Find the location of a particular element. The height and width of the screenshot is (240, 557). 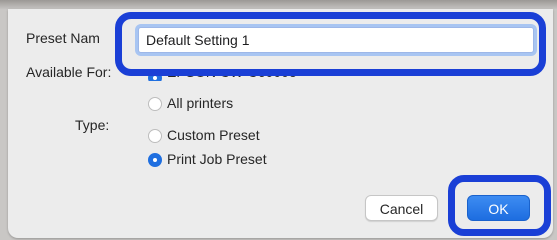

background-window-strip is located at coordinates (278, 4).